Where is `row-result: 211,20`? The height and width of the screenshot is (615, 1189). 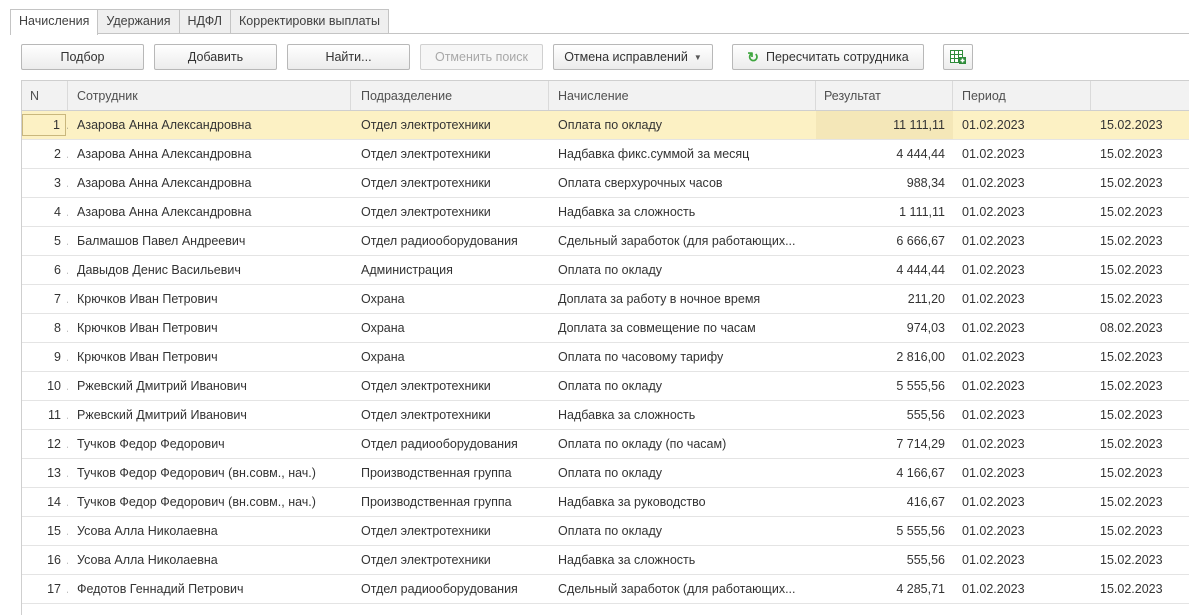
row-result: 211,20 is located at coordinates (884, 299).